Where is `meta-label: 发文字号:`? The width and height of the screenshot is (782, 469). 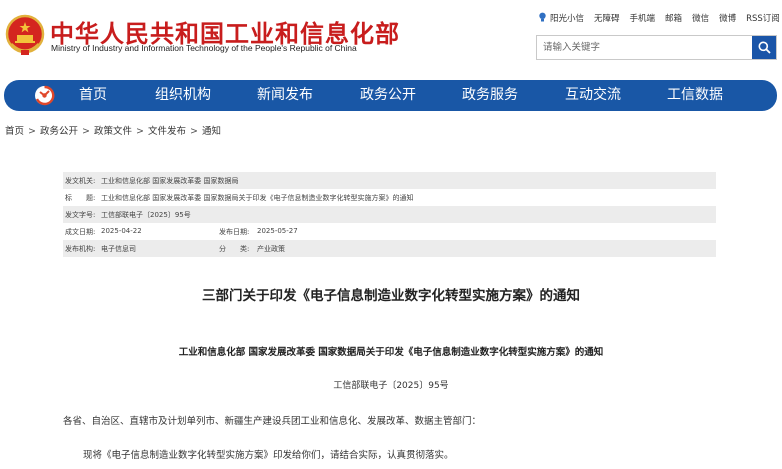 meta-label: 发文字号: is located at coordinates (80, 215).